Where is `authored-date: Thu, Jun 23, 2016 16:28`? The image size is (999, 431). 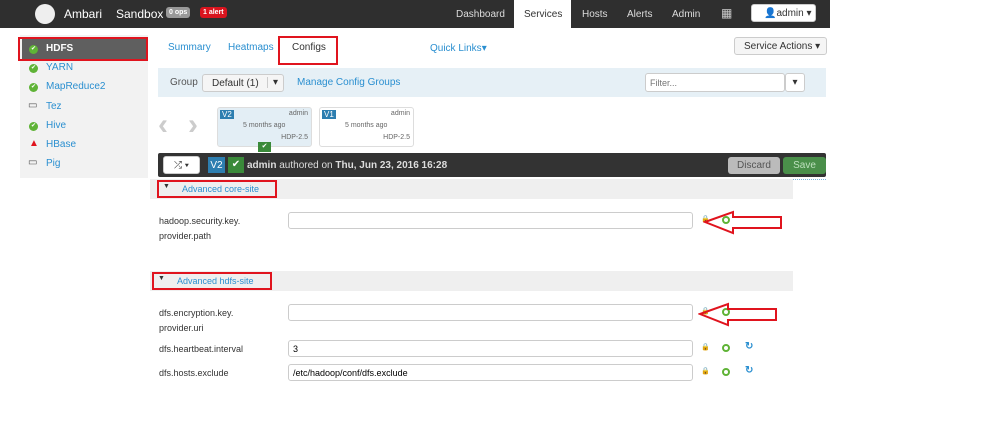
authored-date: Thu, Jun 23, 2016 16:28 is located at coordinates (391, 165).